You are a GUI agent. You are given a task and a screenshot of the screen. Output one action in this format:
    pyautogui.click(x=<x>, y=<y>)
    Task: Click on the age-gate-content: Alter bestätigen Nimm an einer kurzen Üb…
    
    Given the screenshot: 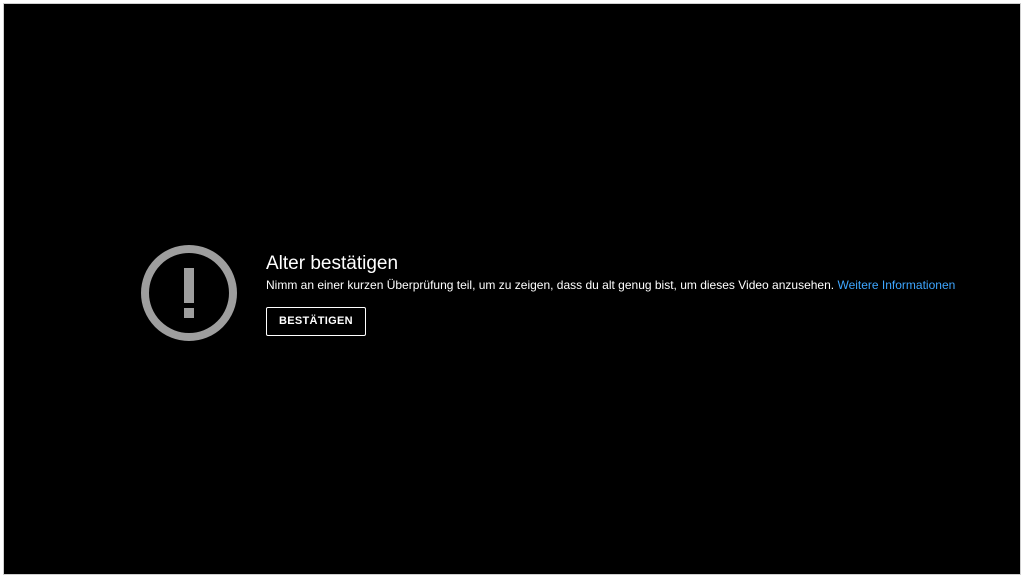 What is the action you would take?
    pyautogui.click(x=636, y=294)
    